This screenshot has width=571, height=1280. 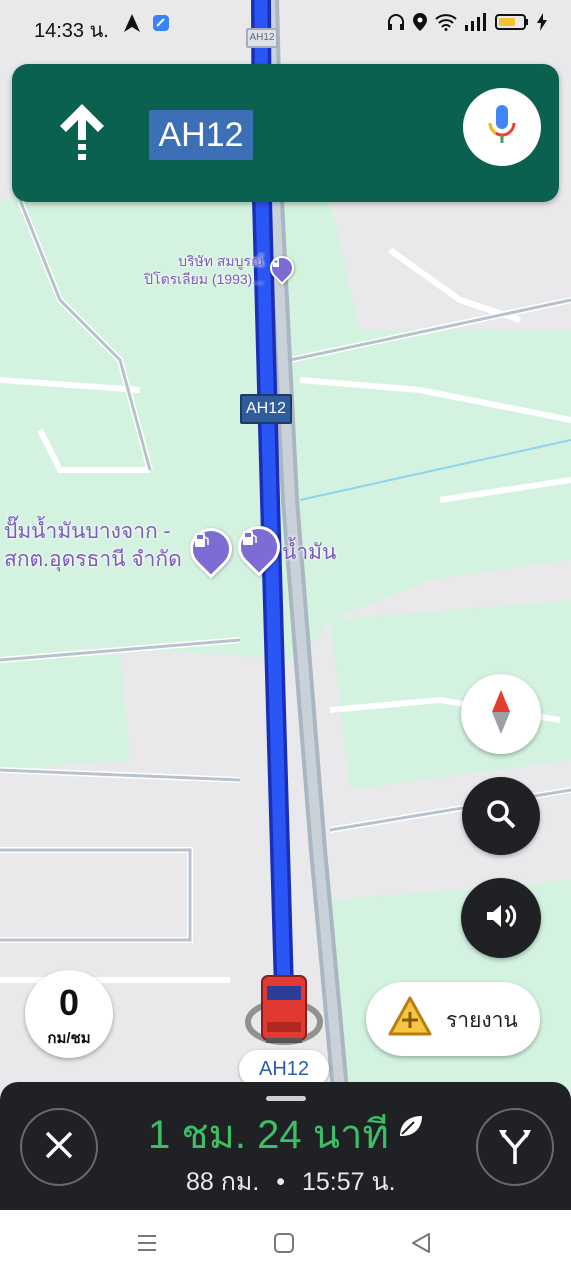 I want to click on headphones-icon, so click(x=396, y=25).